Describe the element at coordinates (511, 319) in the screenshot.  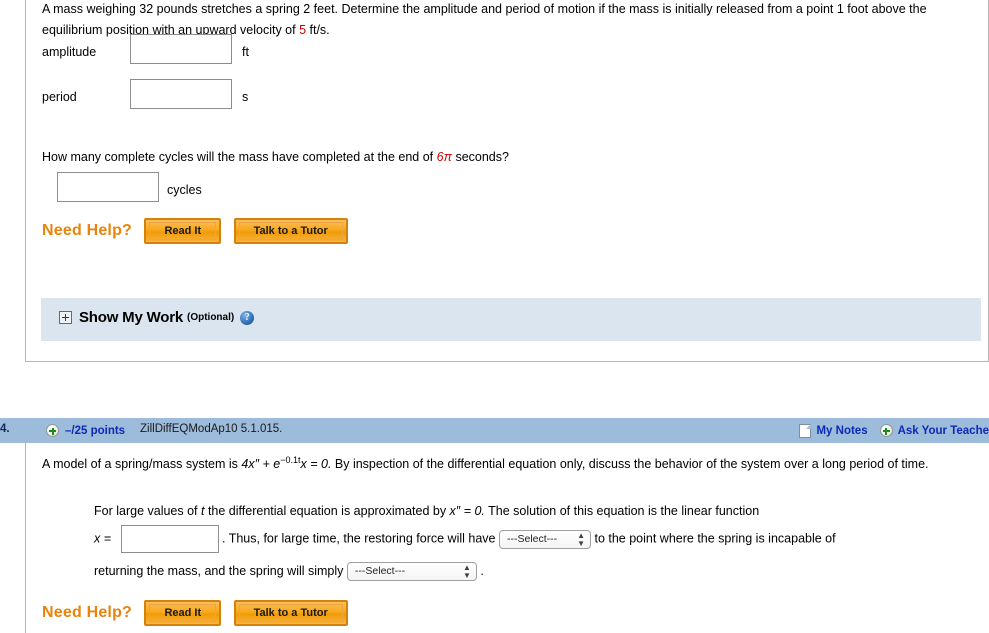
I see `show-my-work-panel: Show My Work (Optional)?` at that location.